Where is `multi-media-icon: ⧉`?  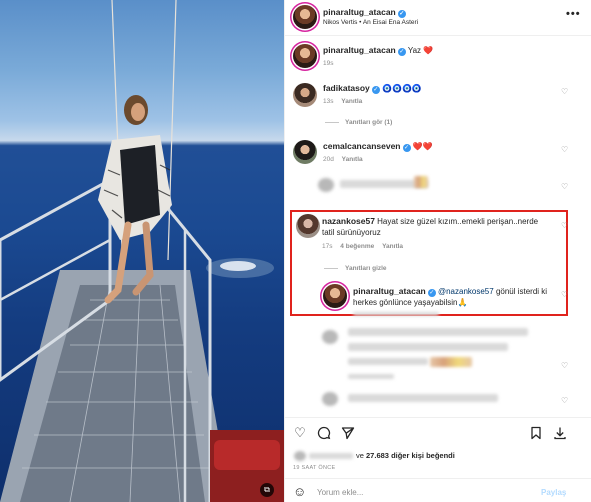 multi-media-icon: ⧉ is located at coordinates (267, 490).